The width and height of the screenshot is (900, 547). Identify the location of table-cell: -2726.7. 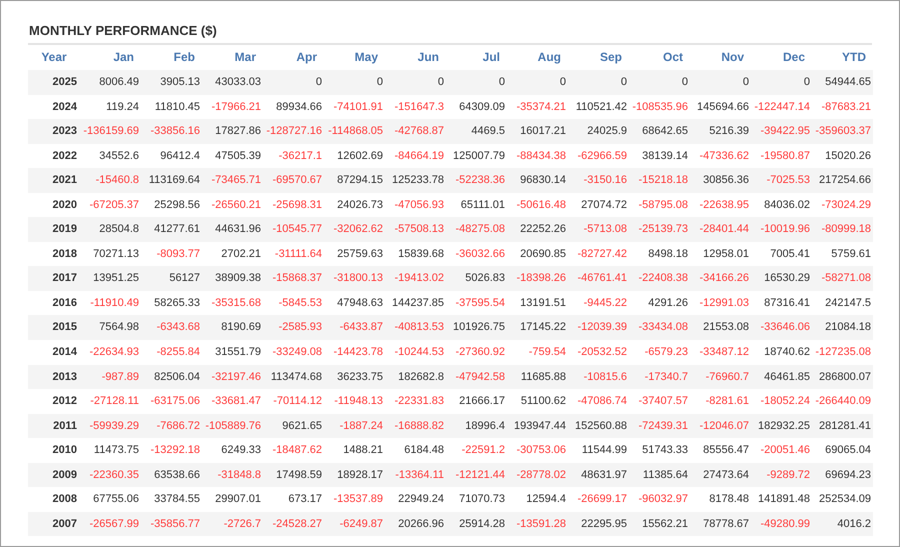
(232, 524).